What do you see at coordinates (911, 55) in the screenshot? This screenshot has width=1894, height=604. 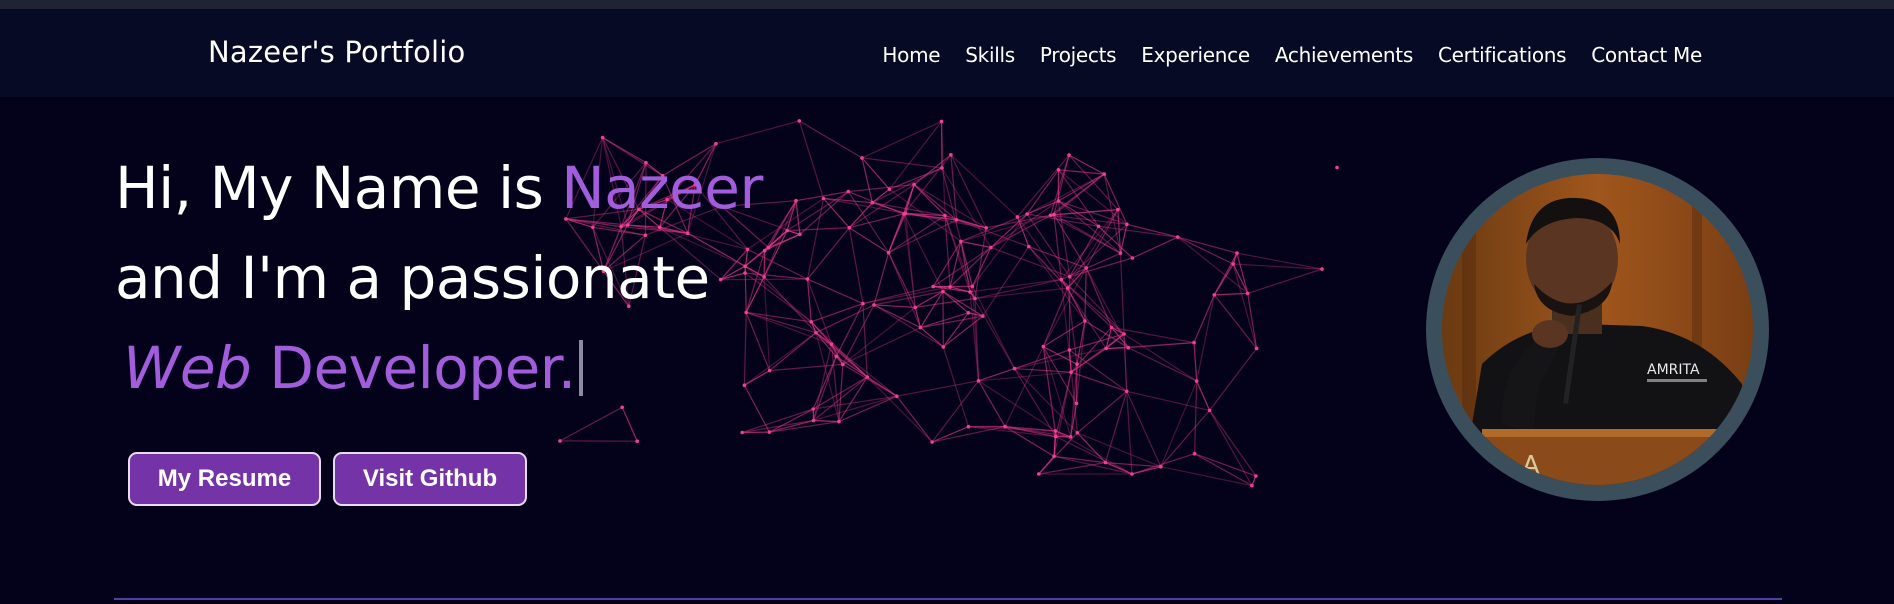 I see `nav-link-home: Home` at bounding box center [911, 55].